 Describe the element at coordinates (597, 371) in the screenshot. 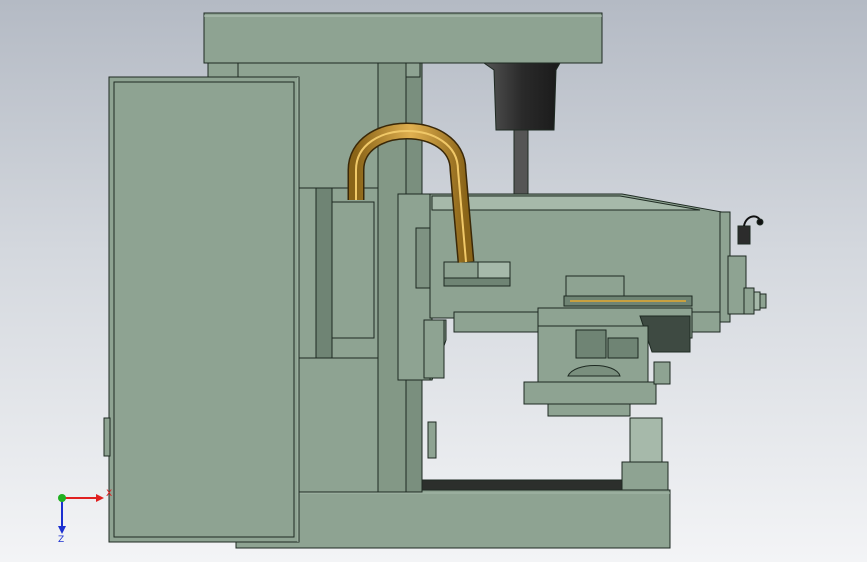

I see `saddle` at that location.